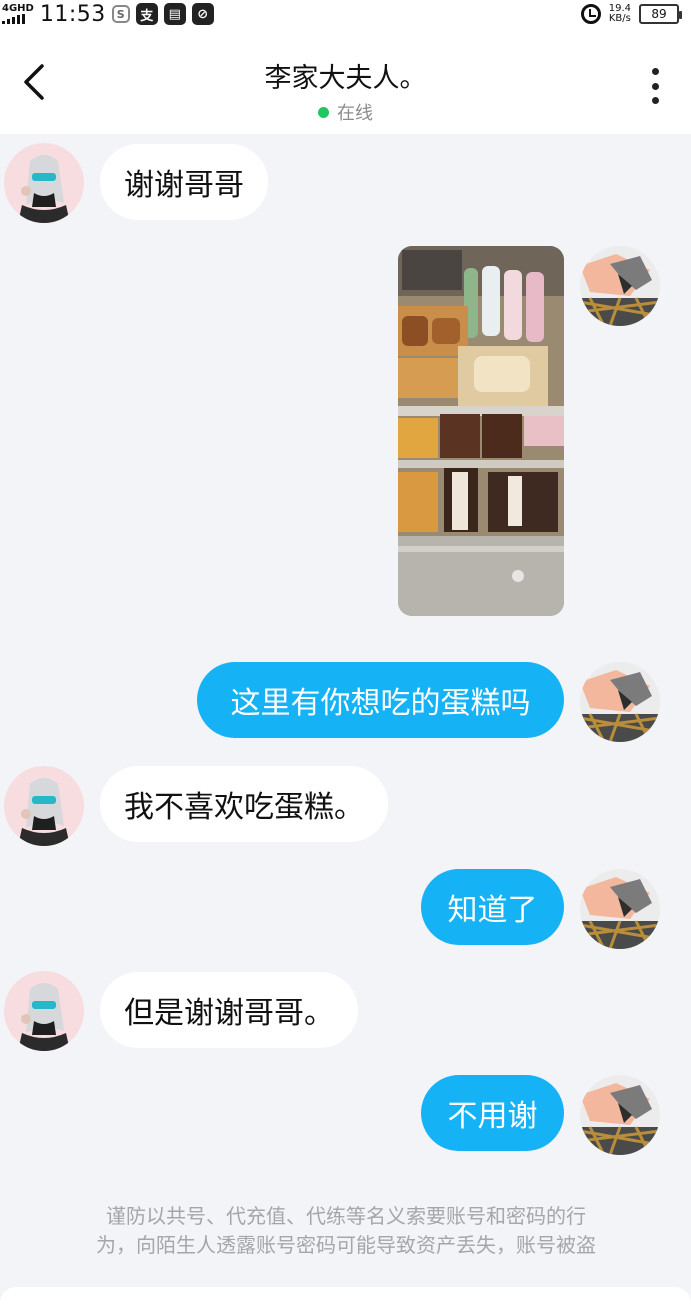 This screenshot has width=691, height=1307. I want to click on message-text: 我不喜欢吃蛋糕。, so click(244, 807).